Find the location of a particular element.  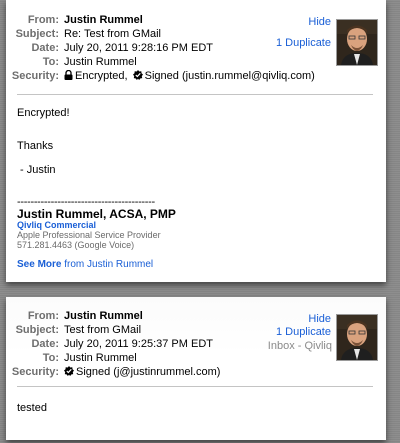

subject-value: Test from GMail is located at coordinates (103, 330).